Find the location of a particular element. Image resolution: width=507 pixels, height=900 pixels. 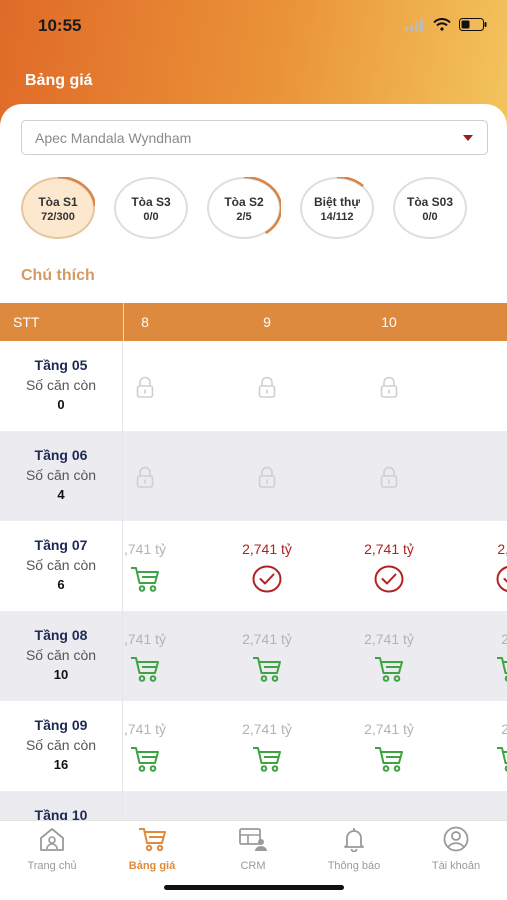

chevron-down-icon is located at coordinates (468, 138).